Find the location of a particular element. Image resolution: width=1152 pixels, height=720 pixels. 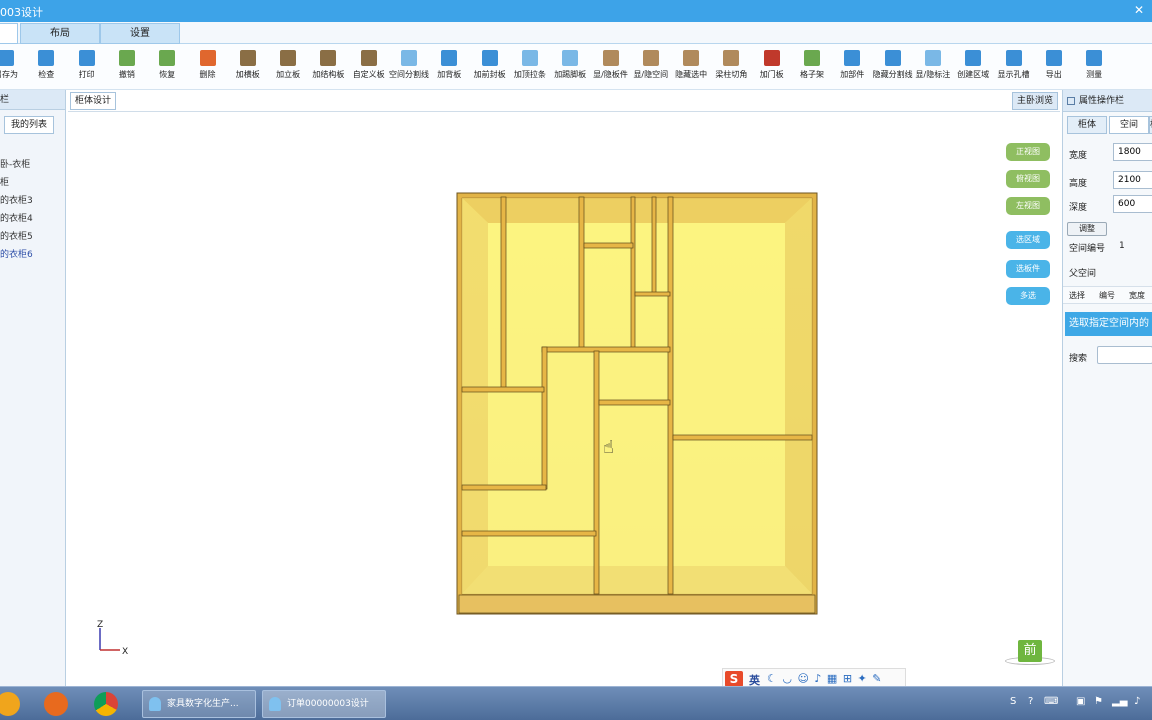

hand-cursor-icon: ☝ is located at coordinates (608, 447).